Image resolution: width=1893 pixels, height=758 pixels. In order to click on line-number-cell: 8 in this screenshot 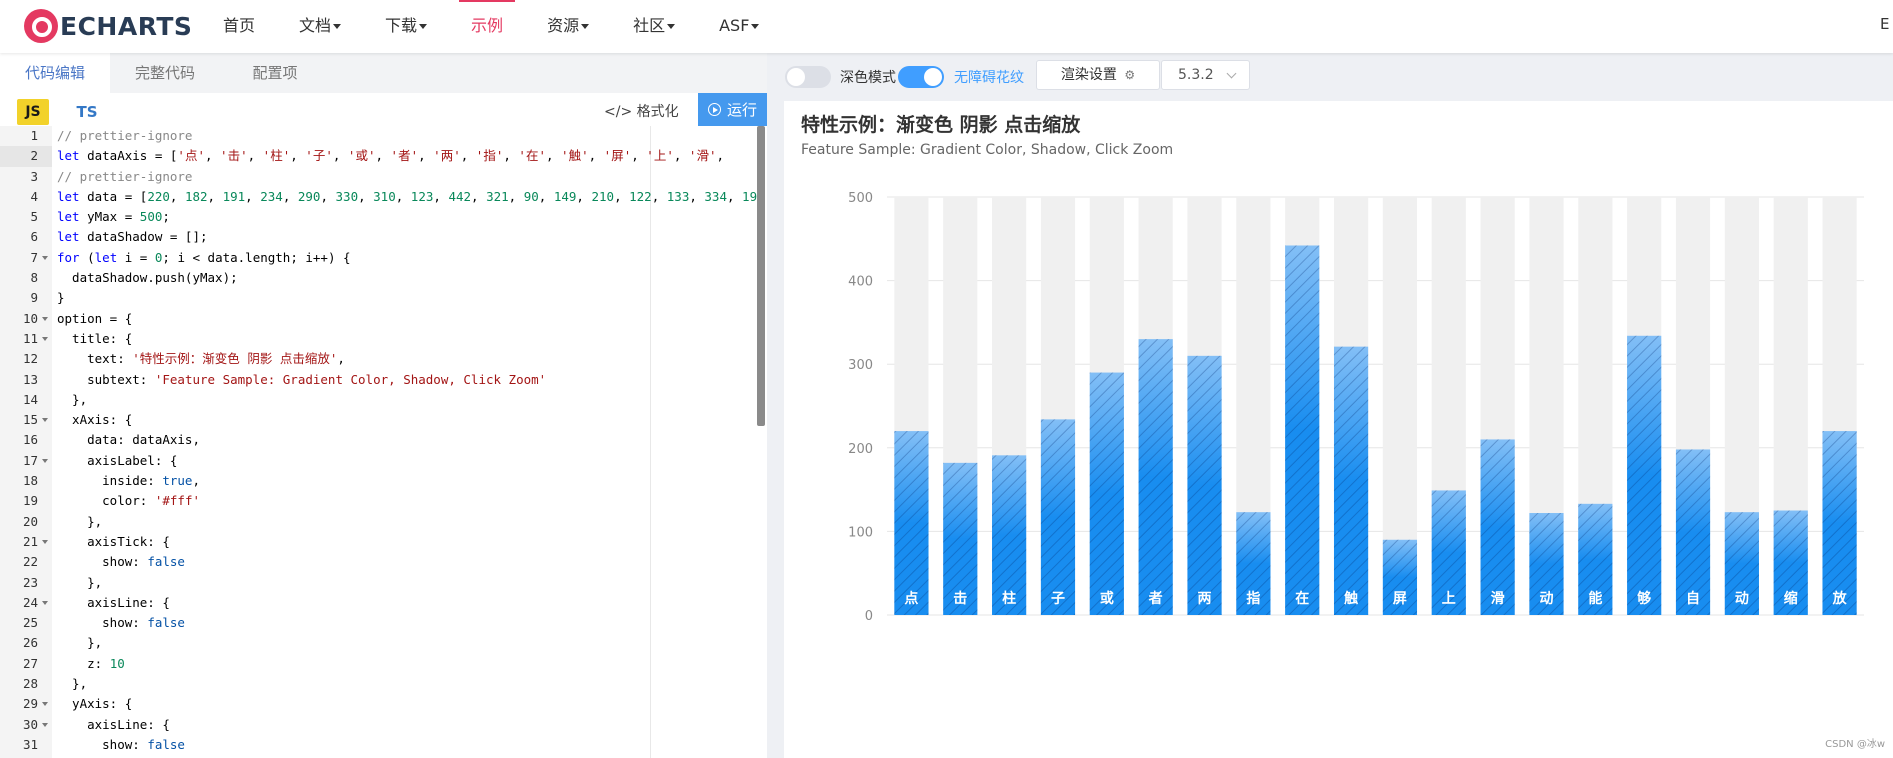, I will do `click(26, 278)`.